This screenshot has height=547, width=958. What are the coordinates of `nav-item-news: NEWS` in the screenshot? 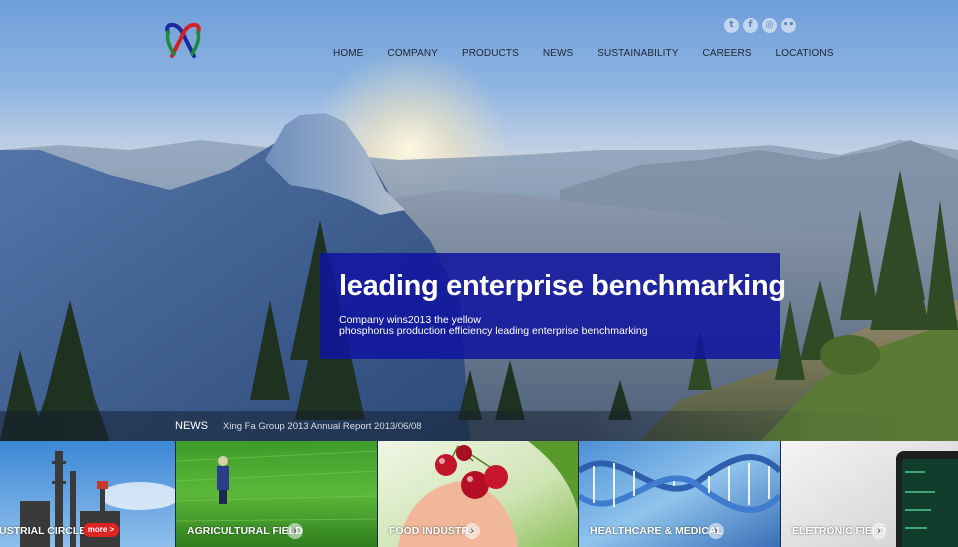 It's located at (558, 53).